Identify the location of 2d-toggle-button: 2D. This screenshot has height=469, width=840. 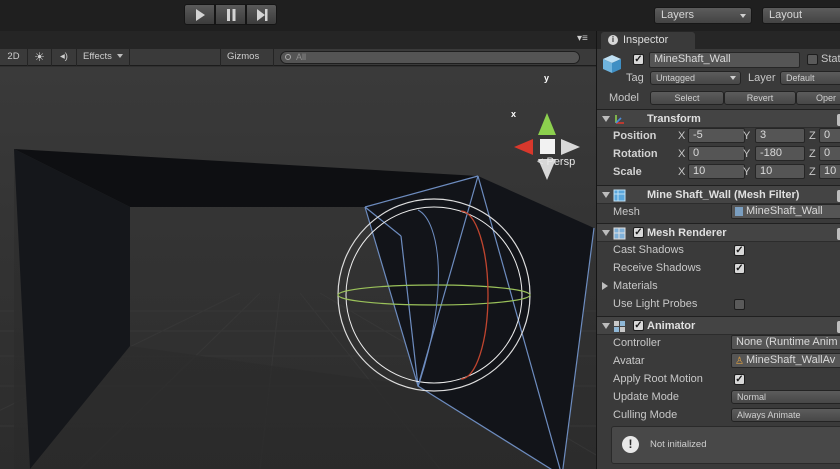
(14, 57).